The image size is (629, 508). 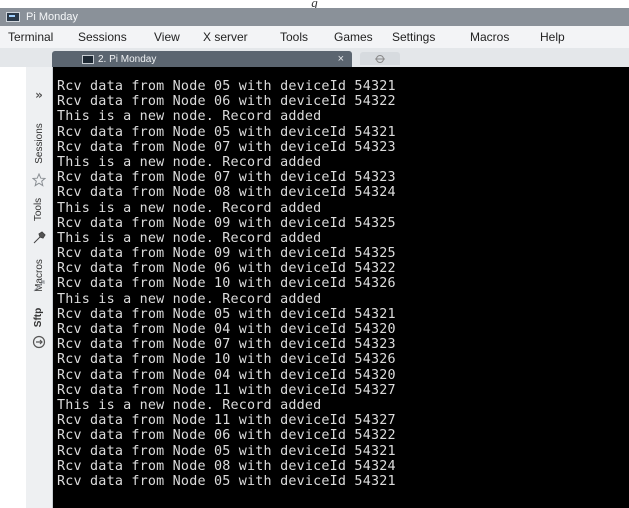 What do you see at coordinates (102, 37) in the screenshot?
I see `menu-sessions: Sessions` at bounding box center [102, 37].